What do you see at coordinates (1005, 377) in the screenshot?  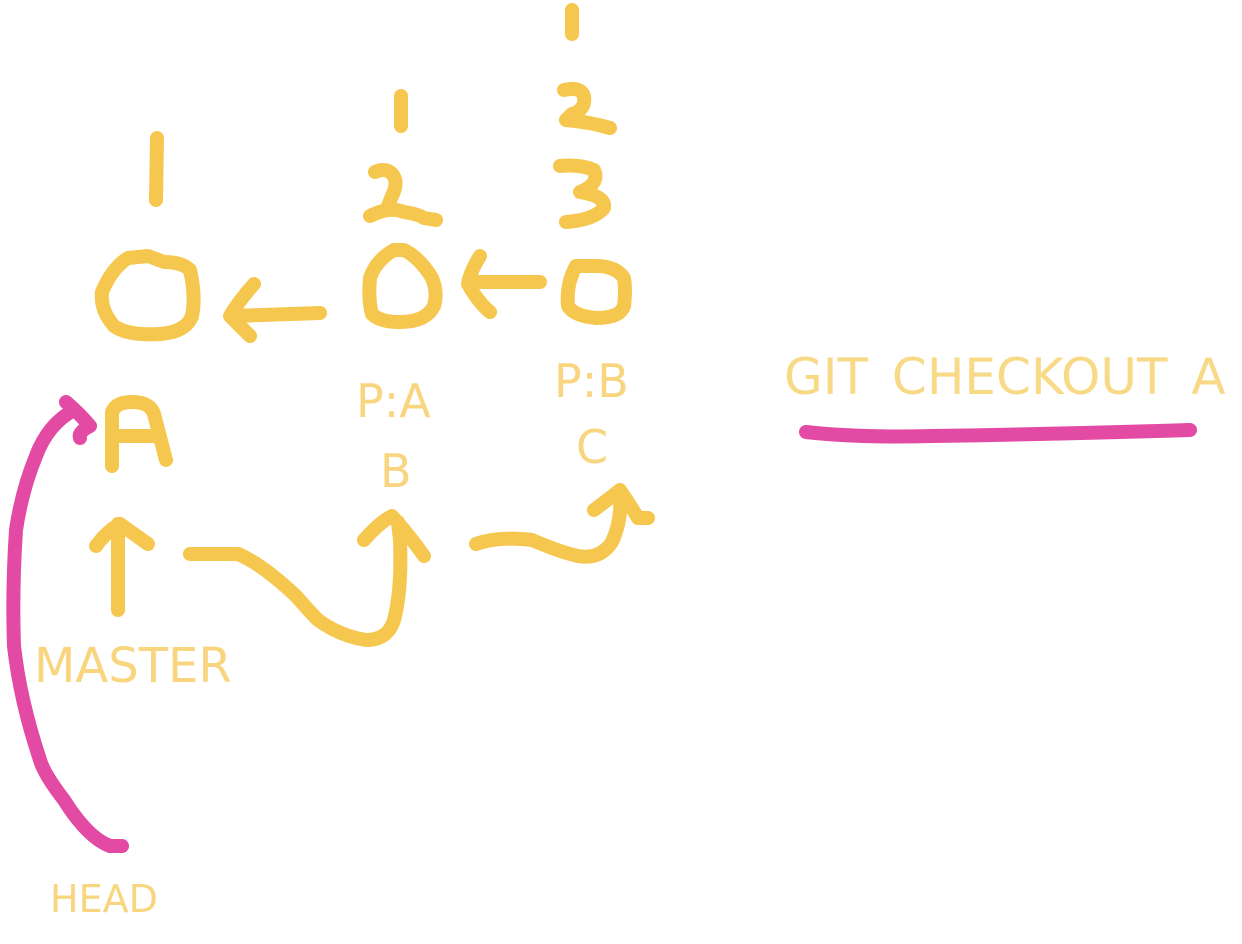 I see `git-command-label: GIT CHECKOUT A` at bounding box center [1005, 377].